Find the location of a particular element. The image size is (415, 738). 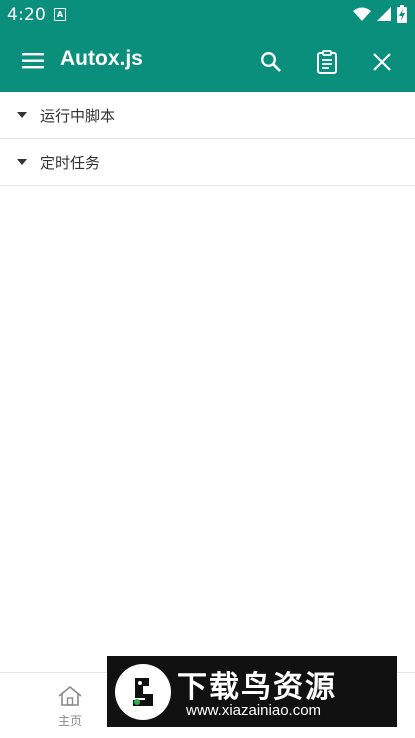

menu-icon is located at coordinates (33, 61).